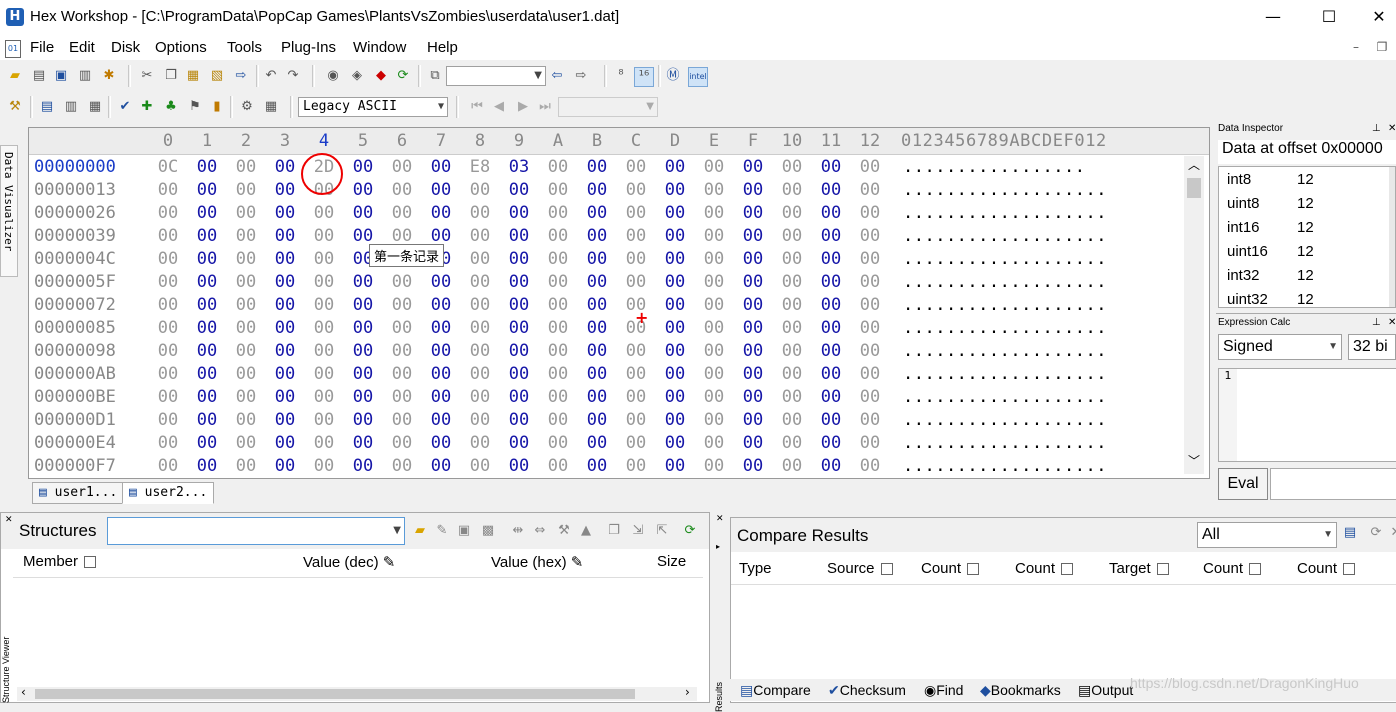 The height and width of the screenshot is (712, 1396). What do you see at coordinates (71, 107) in the screenshot?
I see `compare-next-icon: ▥` at bounding box center [71, 107].